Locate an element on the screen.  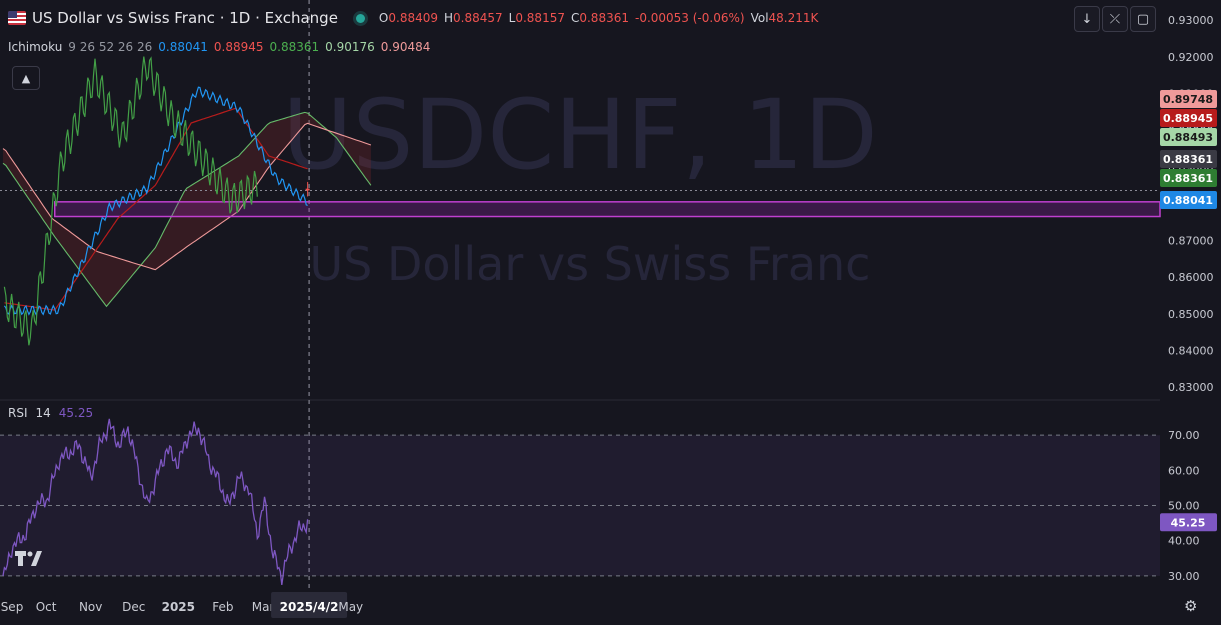
rsi-legend: RSI 14 45.25 is located at coordinates (50, 413).